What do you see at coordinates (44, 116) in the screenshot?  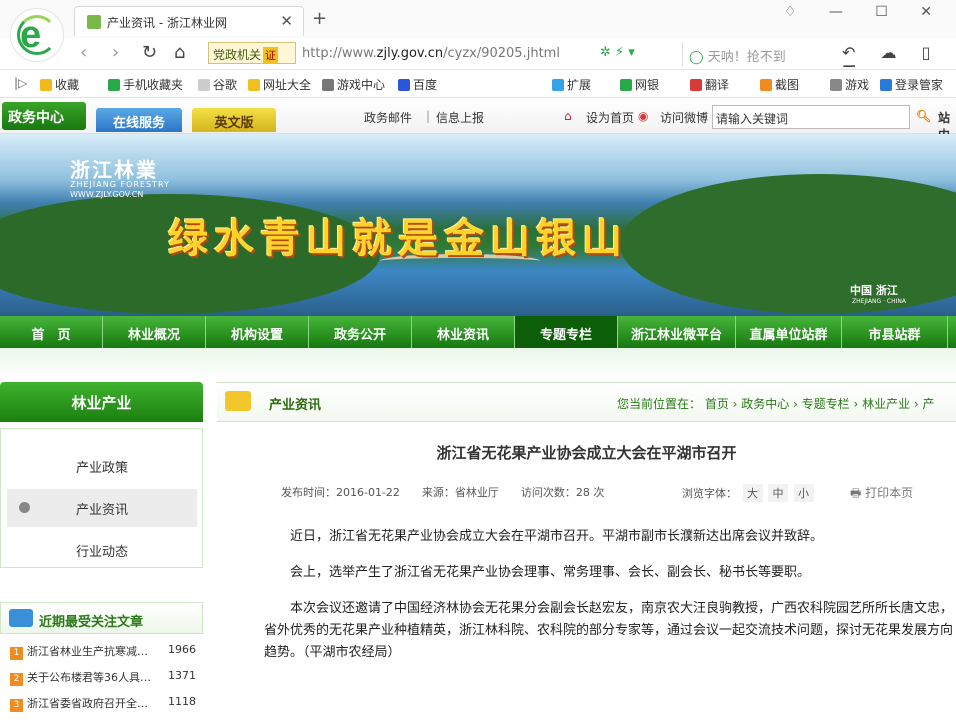 I see `gov-center-tab: 政务中心` at bounding box center [44, 116].